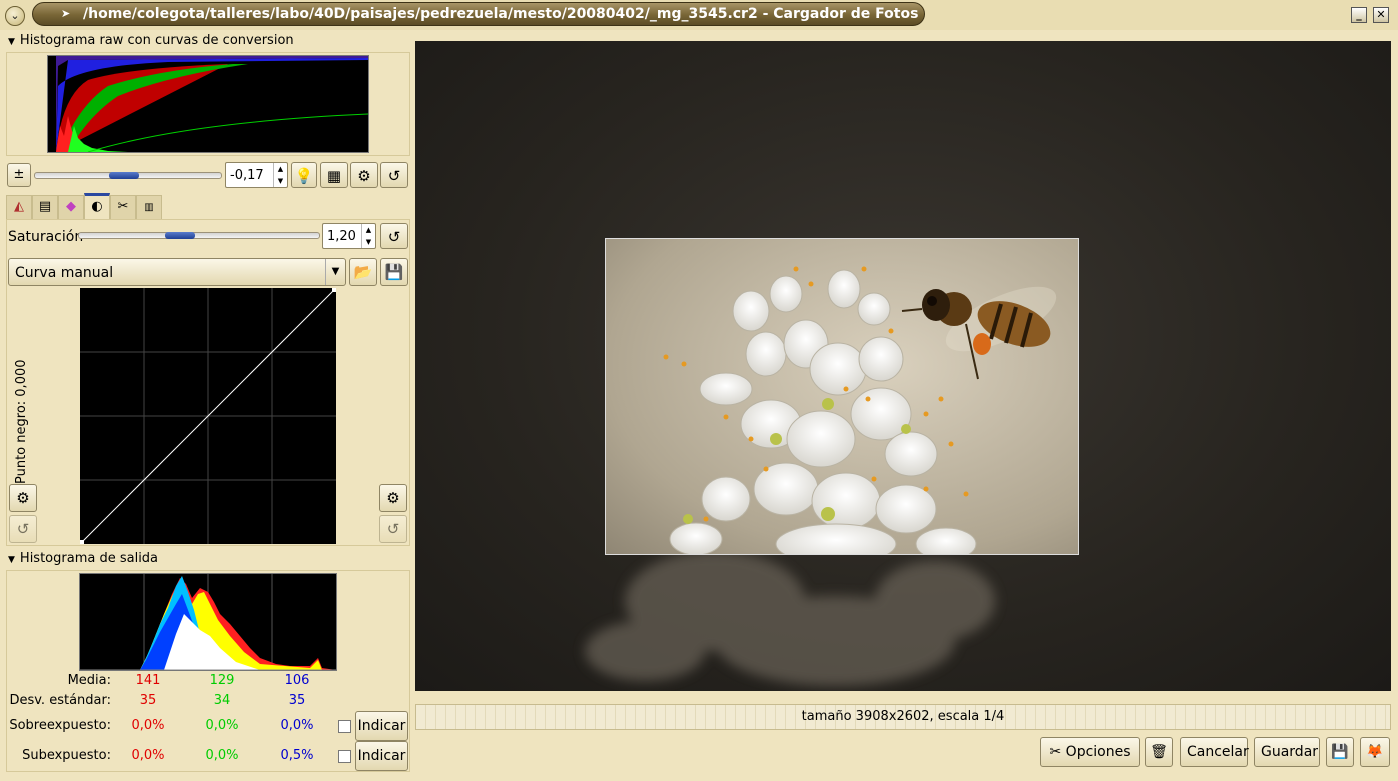  Describe the element at coordinates (1090, 752) in the screenshot. I see `options-button: ✂ Opciones` at that location.